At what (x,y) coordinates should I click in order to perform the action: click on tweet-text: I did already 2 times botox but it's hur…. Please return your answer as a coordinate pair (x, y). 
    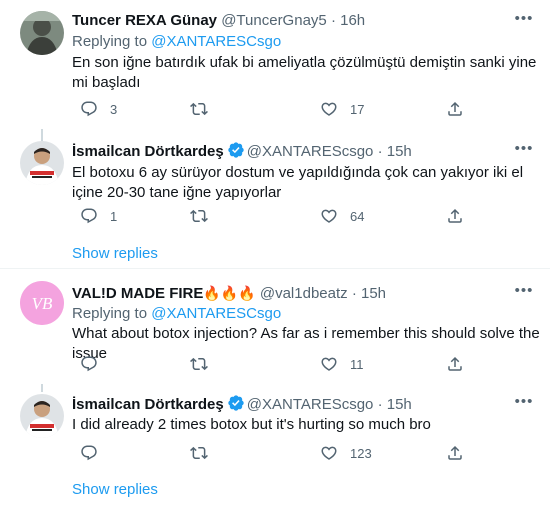
    Looking at the image, I should click on (251, 424).